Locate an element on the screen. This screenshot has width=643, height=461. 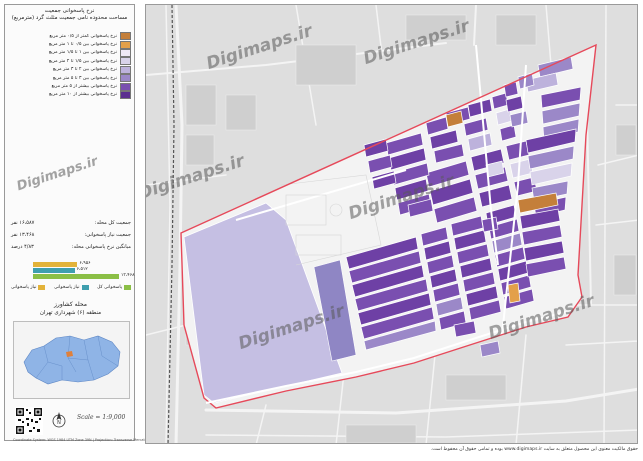
stat-row: میانگین نرخ پاسخوانی محله: ۴/۸۳ درصد is located at coordinates (71, 247).